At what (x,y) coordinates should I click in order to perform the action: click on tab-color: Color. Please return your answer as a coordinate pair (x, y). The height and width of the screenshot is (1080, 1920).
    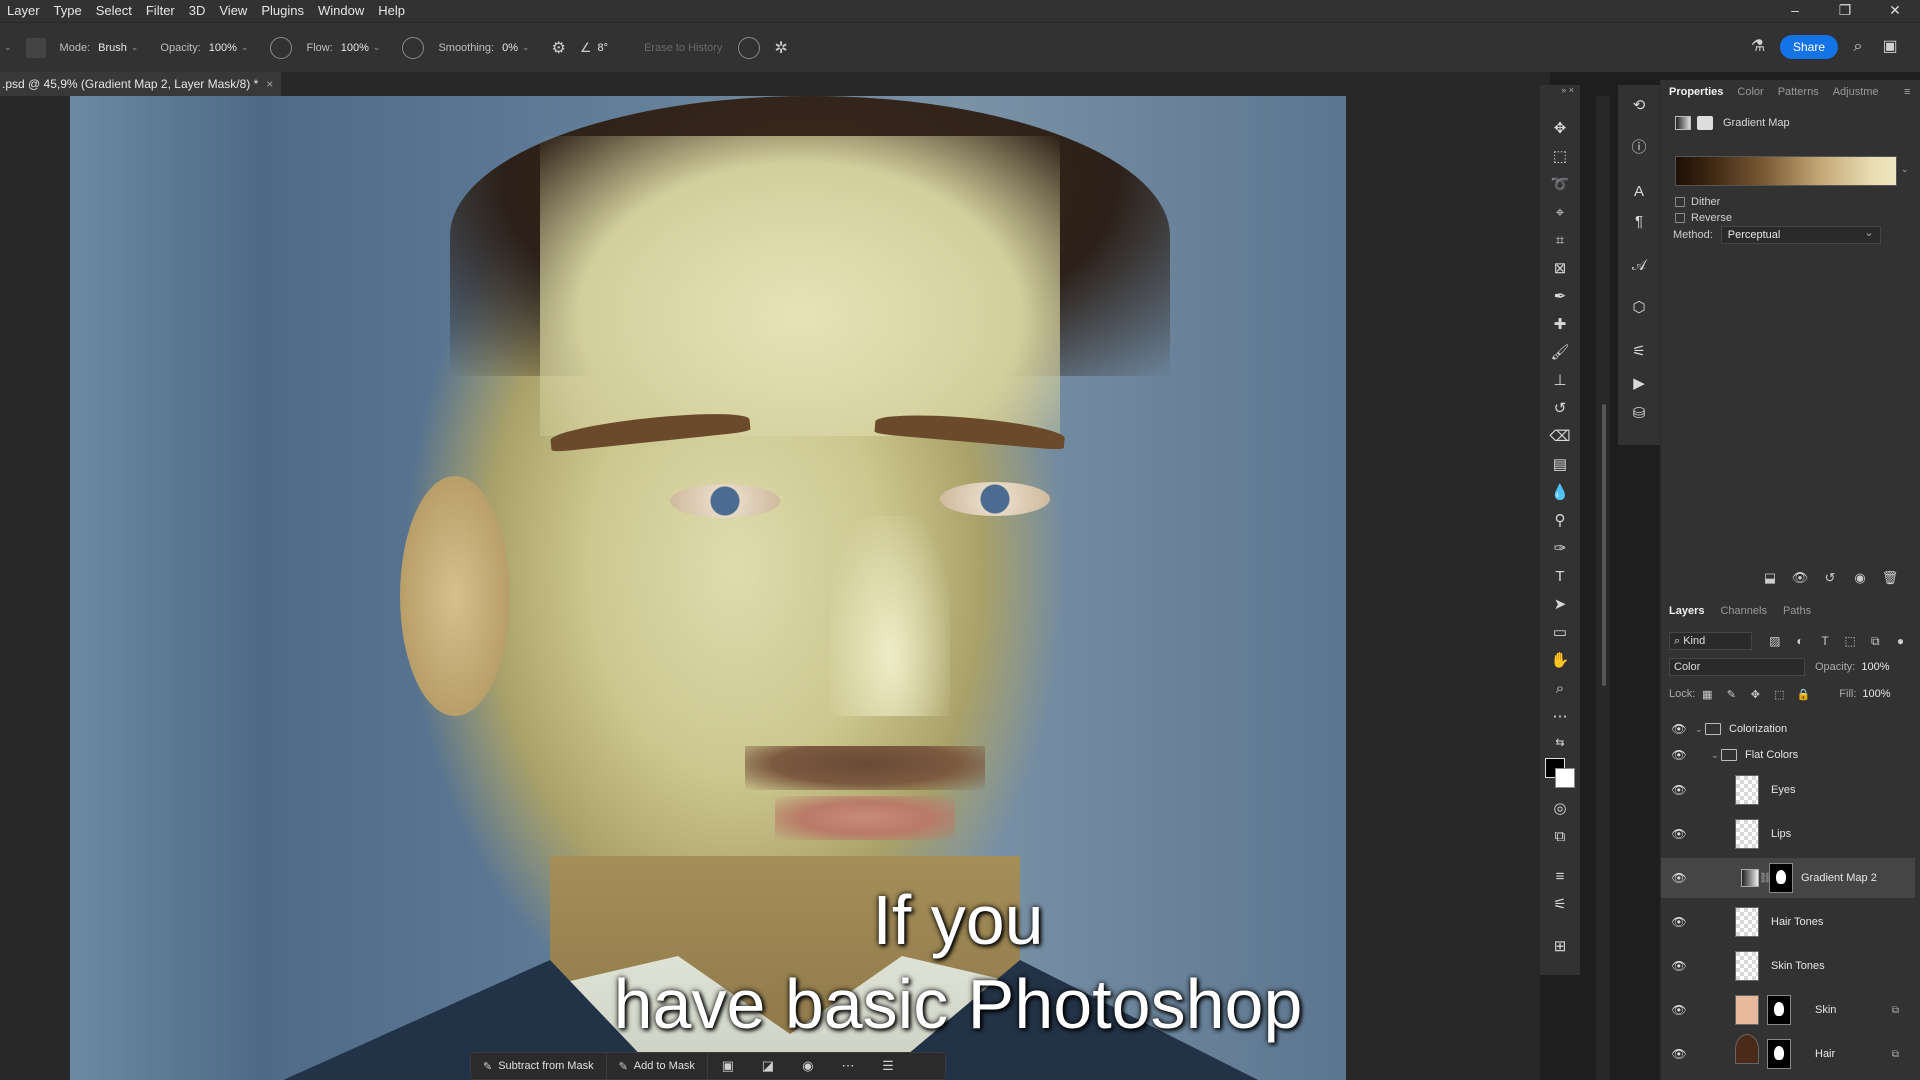
    Looking at the image, I should click on (1750, 92).